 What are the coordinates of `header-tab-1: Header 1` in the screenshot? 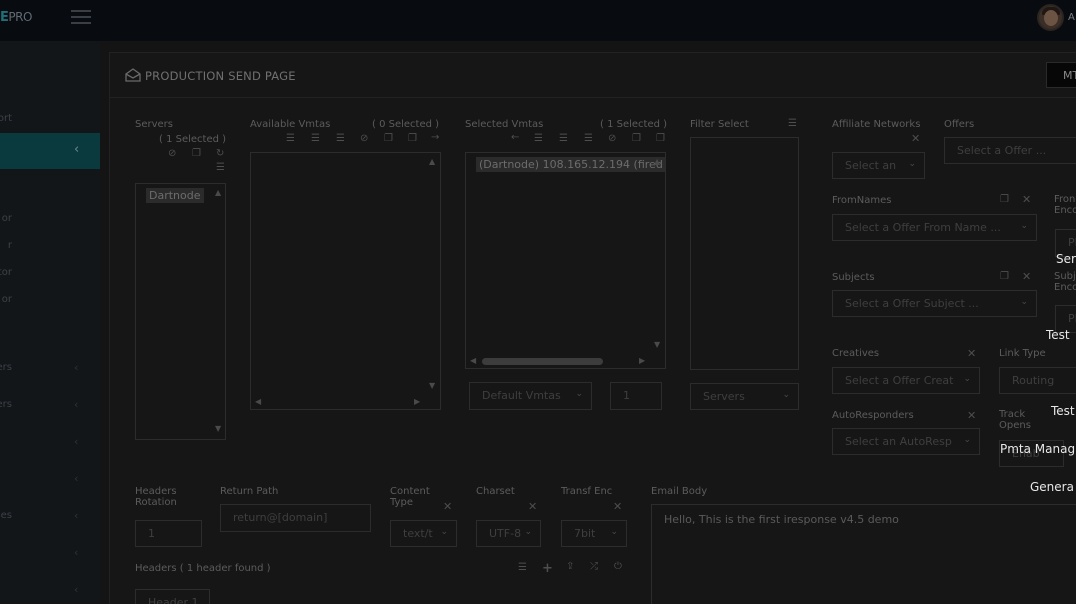 It's located at (172, 596).